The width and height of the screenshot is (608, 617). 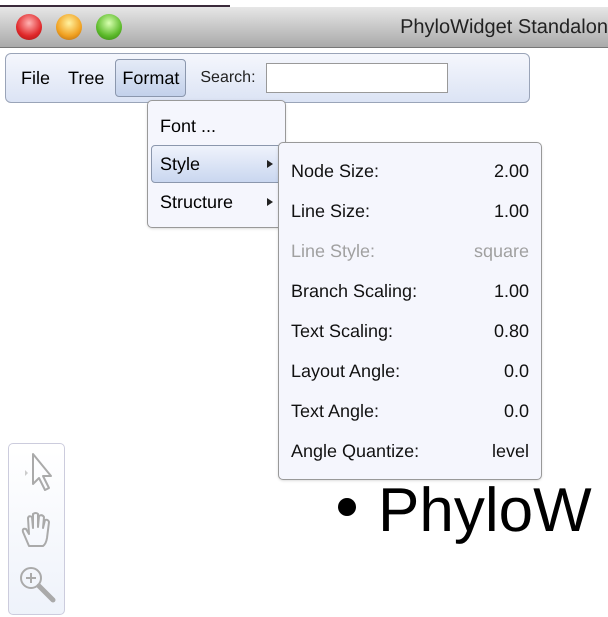 I want to click on zoom-button, so click(x=109, y=27).